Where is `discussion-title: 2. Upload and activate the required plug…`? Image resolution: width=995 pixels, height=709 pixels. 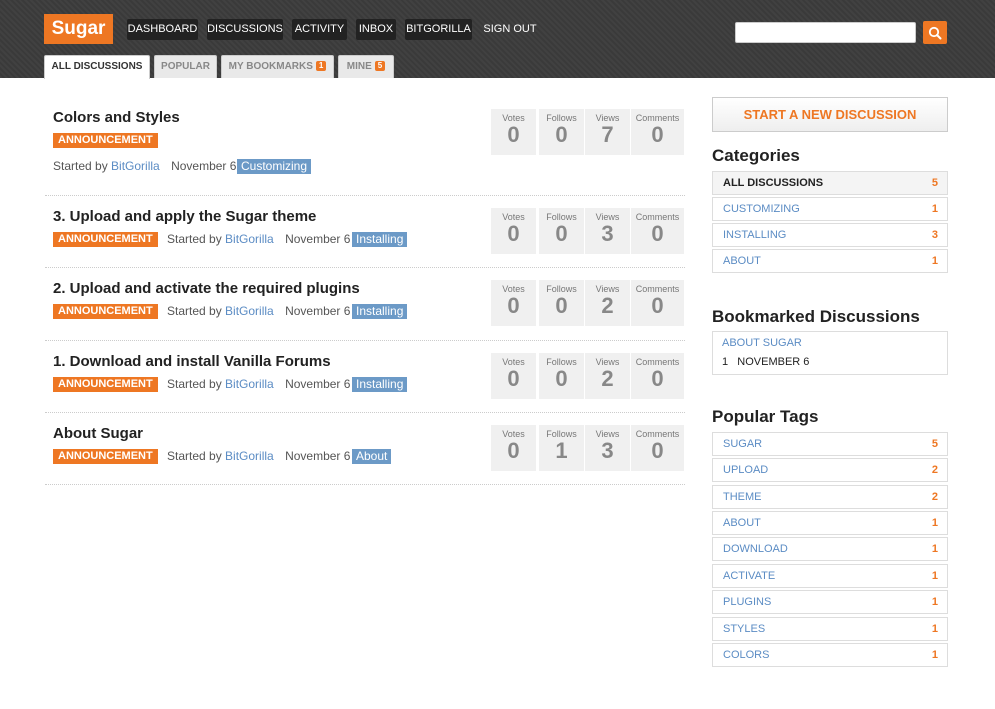 discussion-title: 2. Upload and activate the required plug… is located at coordinates (206, 288).